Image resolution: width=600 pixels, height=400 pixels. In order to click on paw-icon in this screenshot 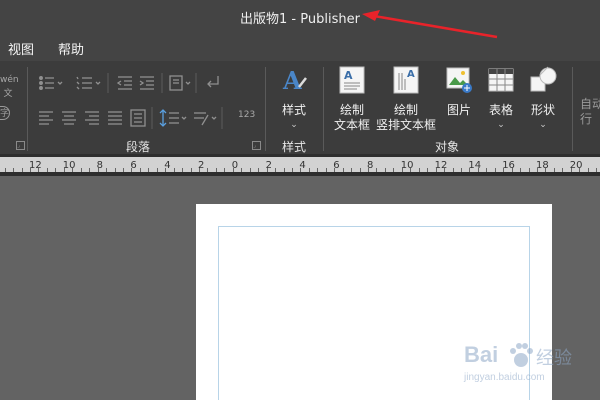, I will do `click(521, 355)`.